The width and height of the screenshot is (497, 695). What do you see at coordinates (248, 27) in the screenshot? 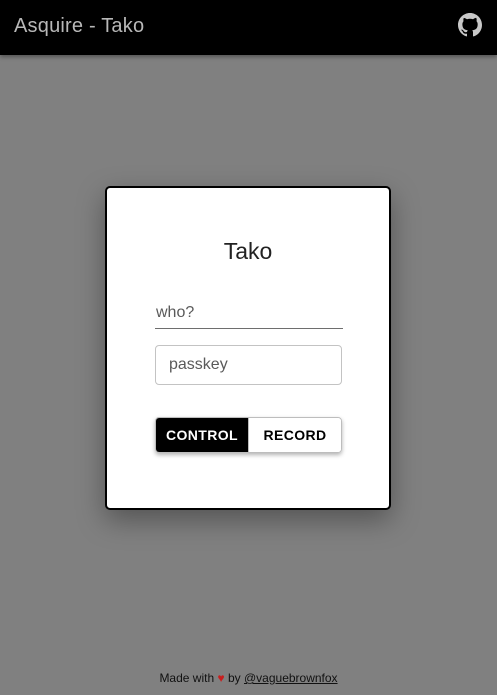
I see `top-app-bar: Asquire - Tako` at bounding box center [248, 27].